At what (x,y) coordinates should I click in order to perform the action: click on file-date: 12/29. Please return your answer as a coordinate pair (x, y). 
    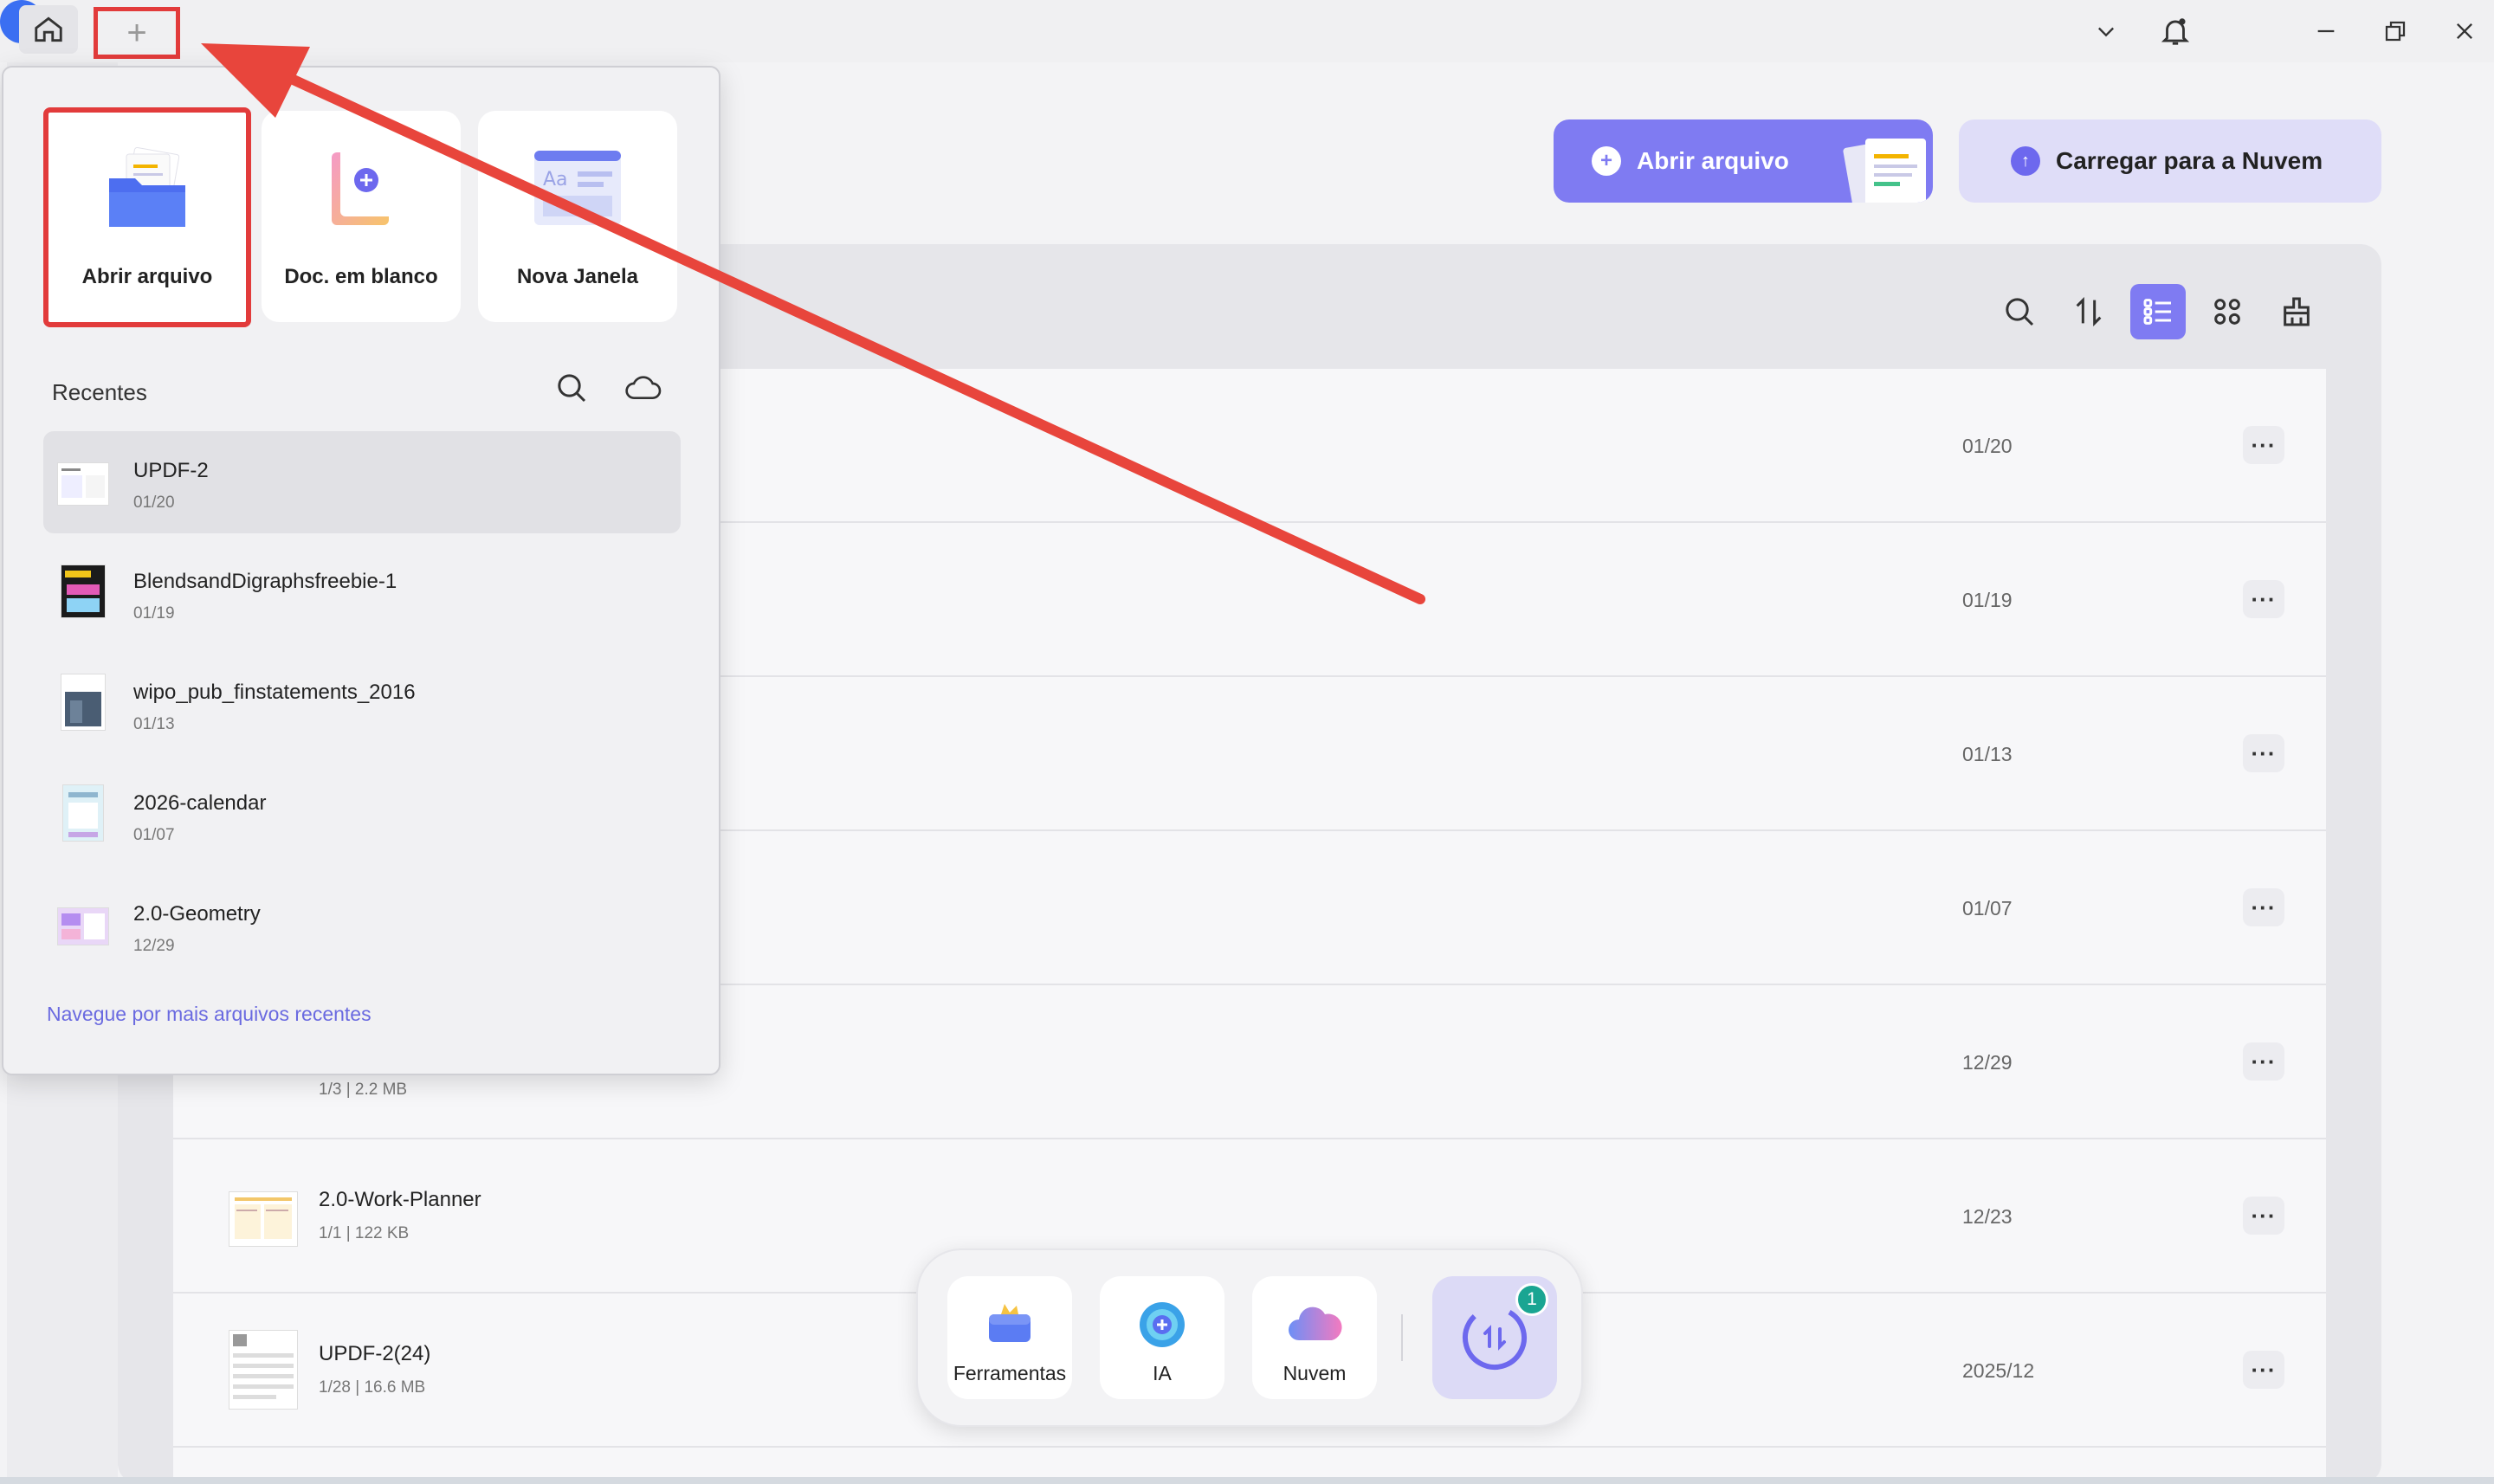
    Looking at the image, I should click on (1988, 1062).